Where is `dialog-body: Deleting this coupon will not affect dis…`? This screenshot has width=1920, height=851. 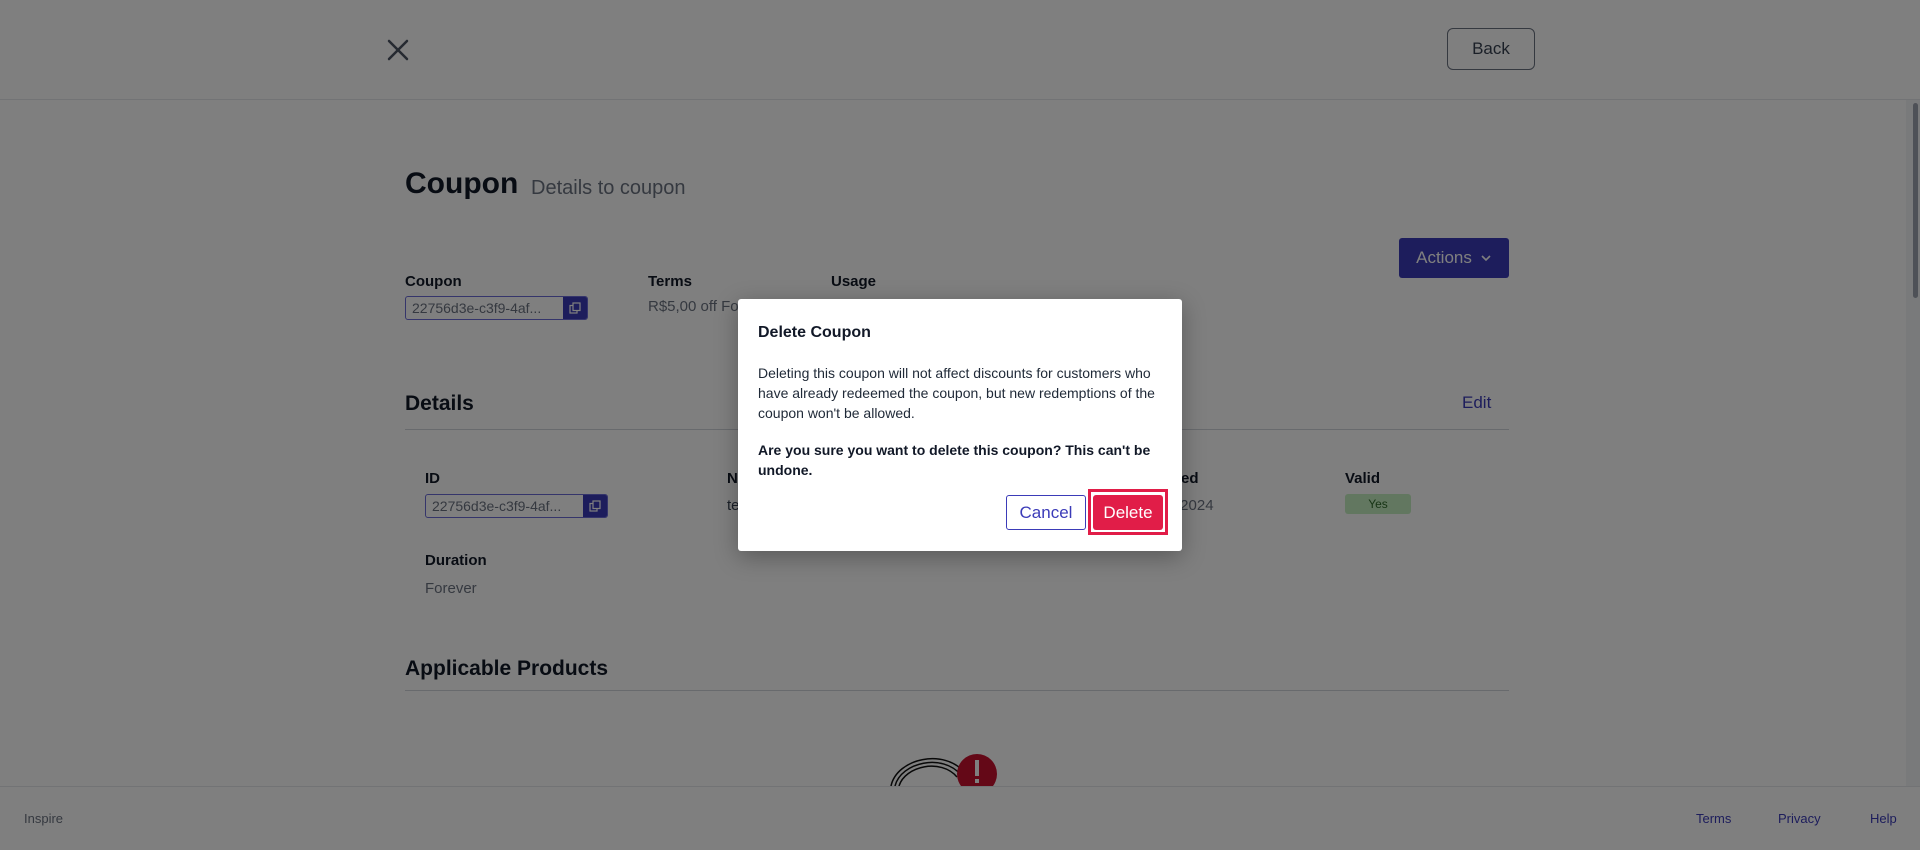 dialog-body: Deleting this coupon will not affect dis… is located at coordinates (956, 393).